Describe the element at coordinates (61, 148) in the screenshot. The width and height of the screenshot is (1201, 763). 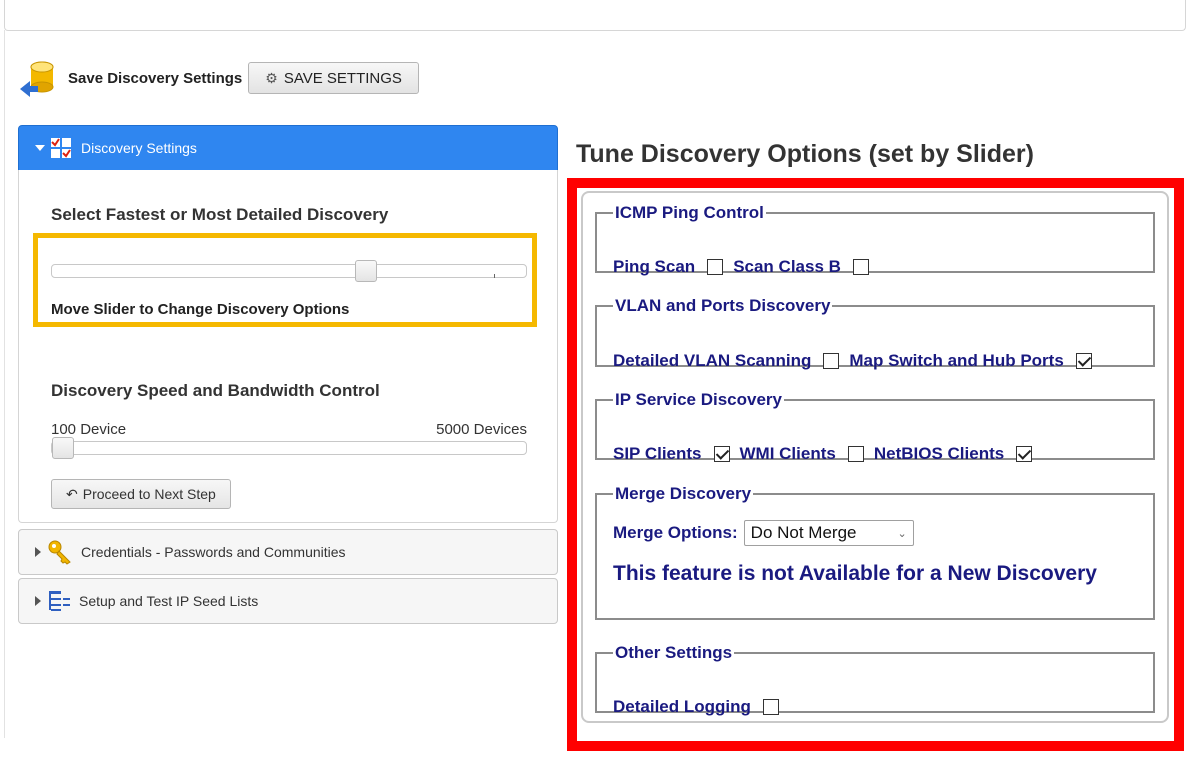
I see `checklist-icon` at that location.